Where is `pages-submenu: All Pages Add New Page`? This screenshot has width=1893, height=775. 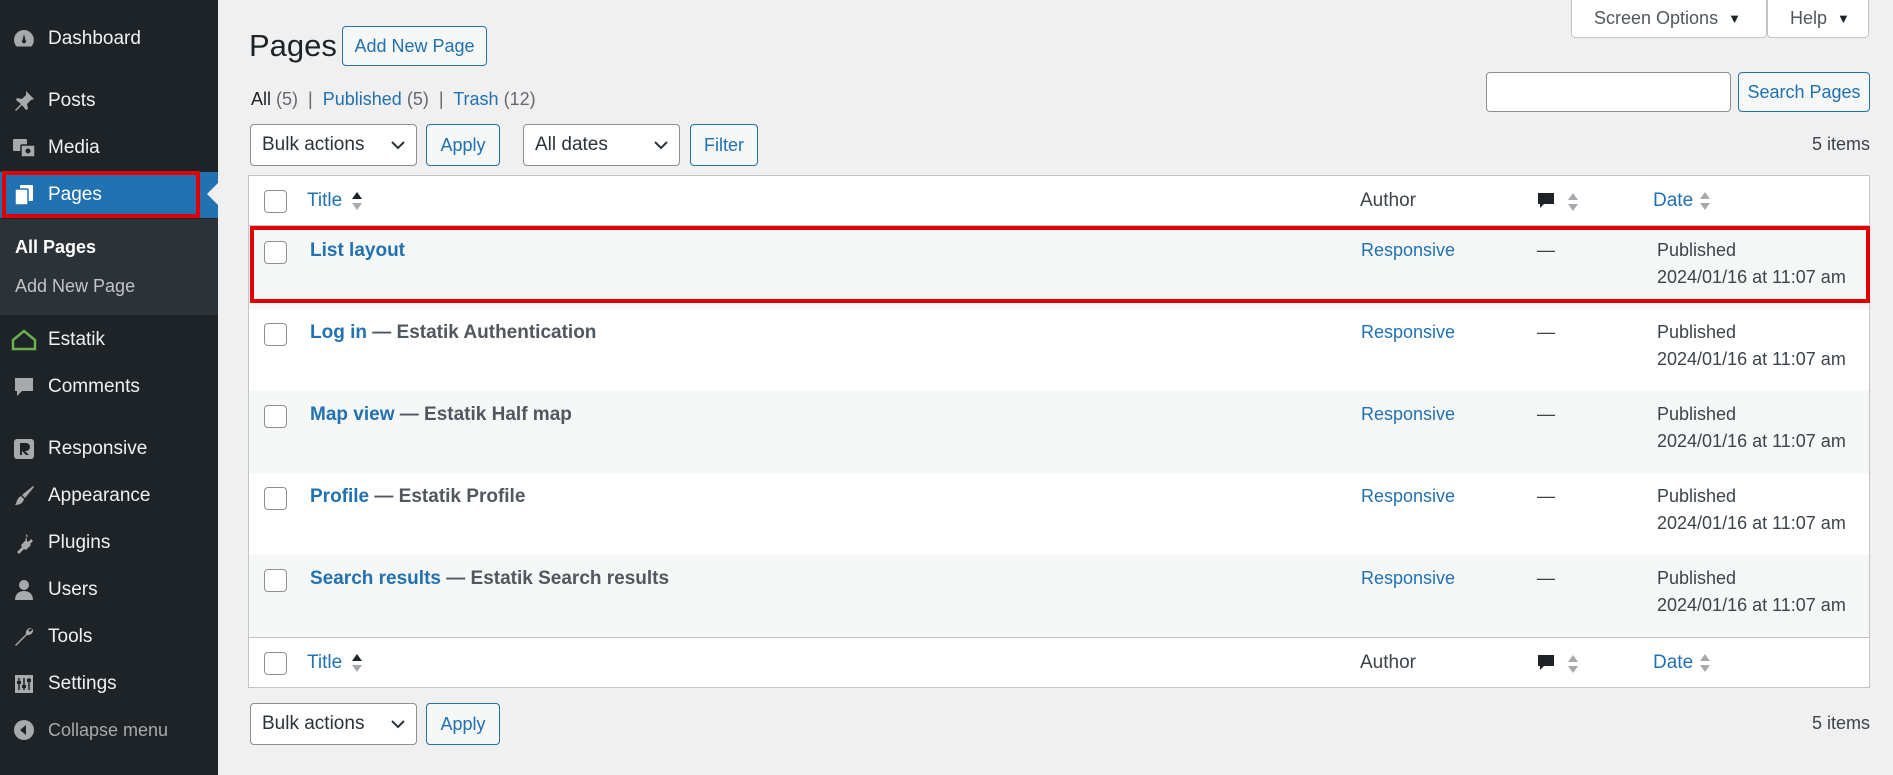 pages-submenu: All Pages Add New Page is located at coordinates (109, 267).